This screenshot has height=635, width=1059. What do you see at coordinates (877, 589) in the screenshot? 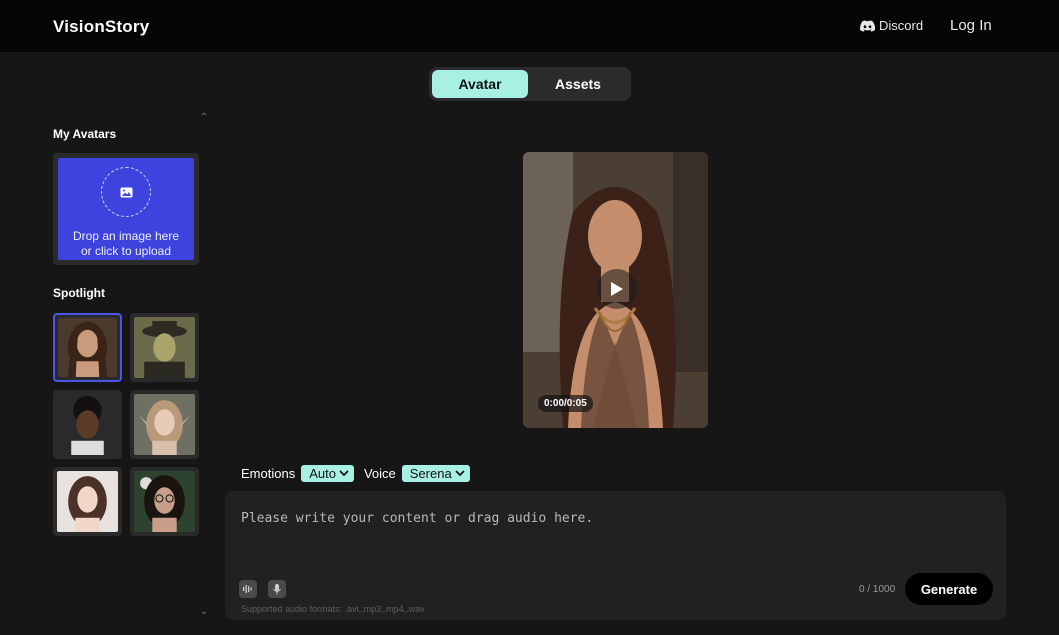
I see `char-count: 0 / 1000` at bounding box center [877, 589].